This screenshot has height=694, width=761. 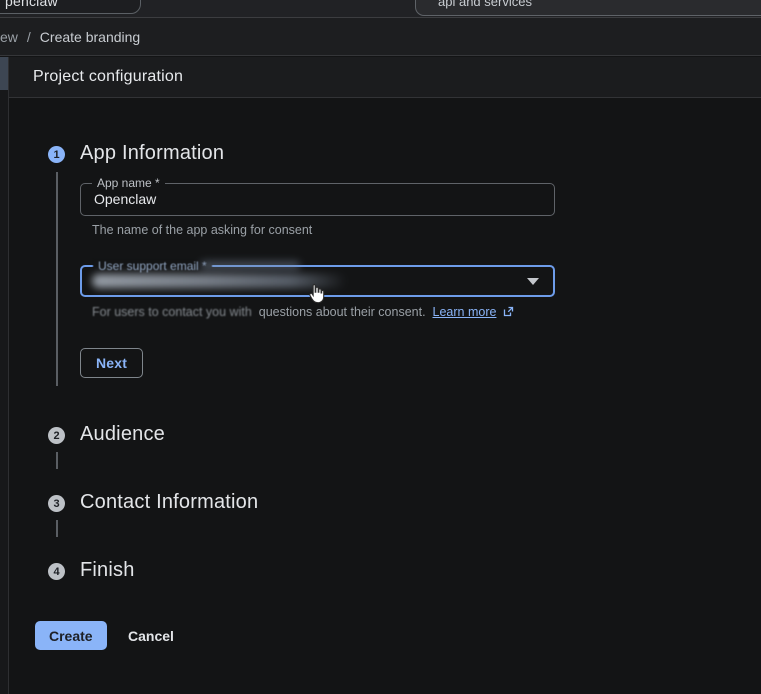 What do you see at coordinates (152, 153) in the screenshot?
I see `step-1-title-app-information: App Information` at bounding box center [152, 153].